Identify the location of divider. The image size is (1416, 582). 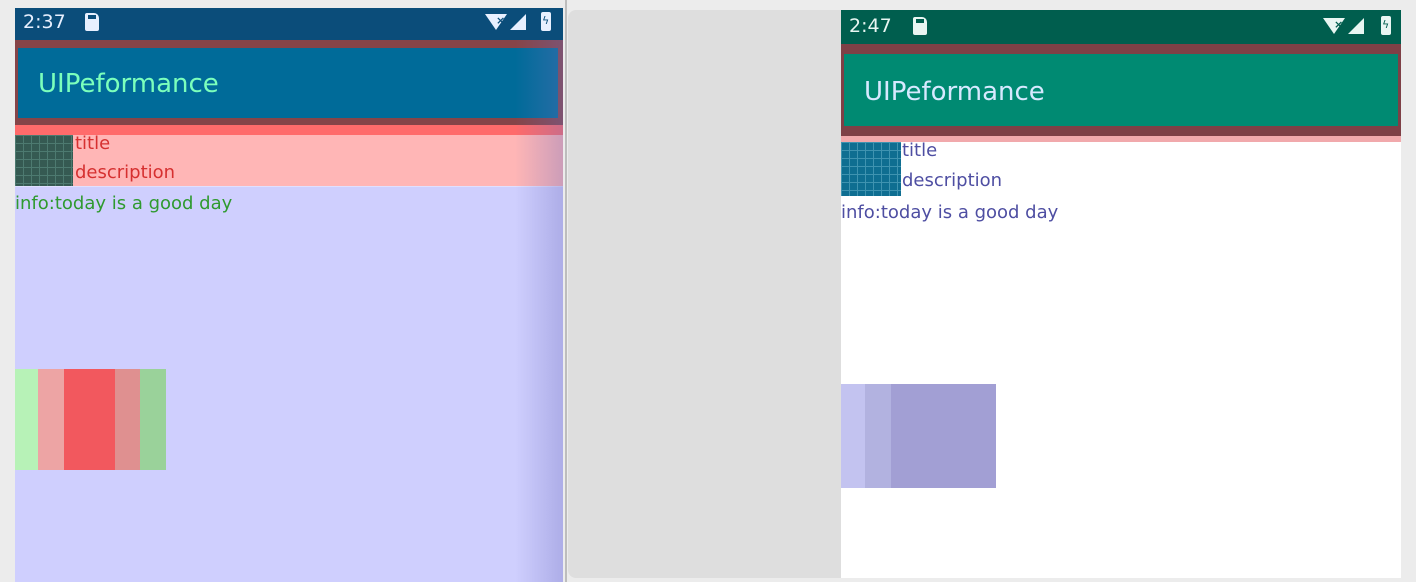
(289, 186).